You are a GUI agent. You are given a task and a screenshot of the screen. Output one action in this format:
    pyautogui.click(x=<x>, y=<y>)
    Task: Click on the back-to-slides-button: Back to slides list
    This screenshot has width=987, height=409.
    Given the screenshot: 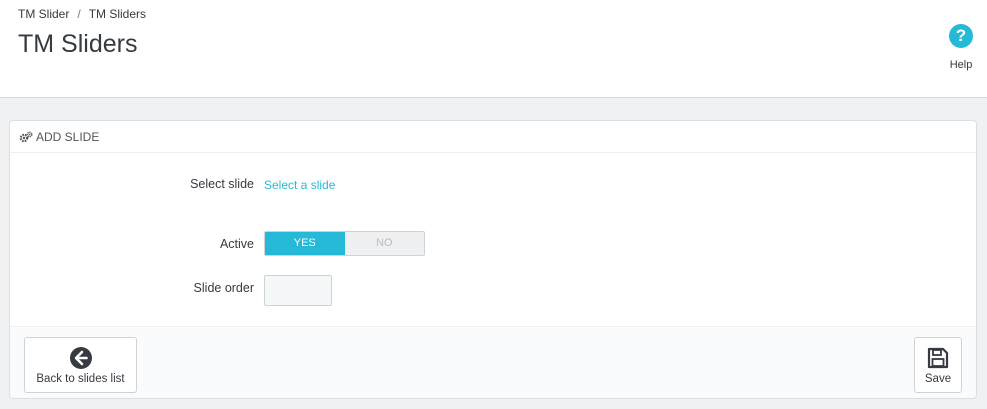 What is the action you would take?
    pyautogui.click(x=80, y=365)
    